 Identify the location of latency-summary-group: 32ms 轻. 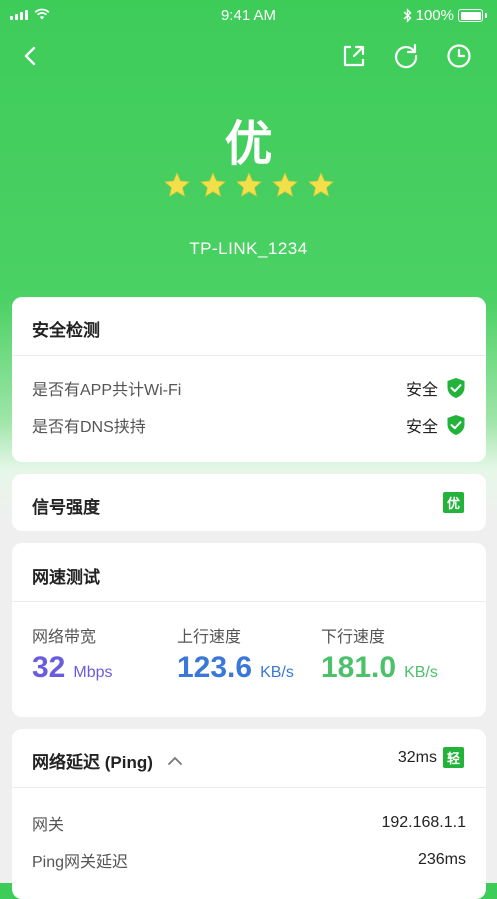
(431, 757).